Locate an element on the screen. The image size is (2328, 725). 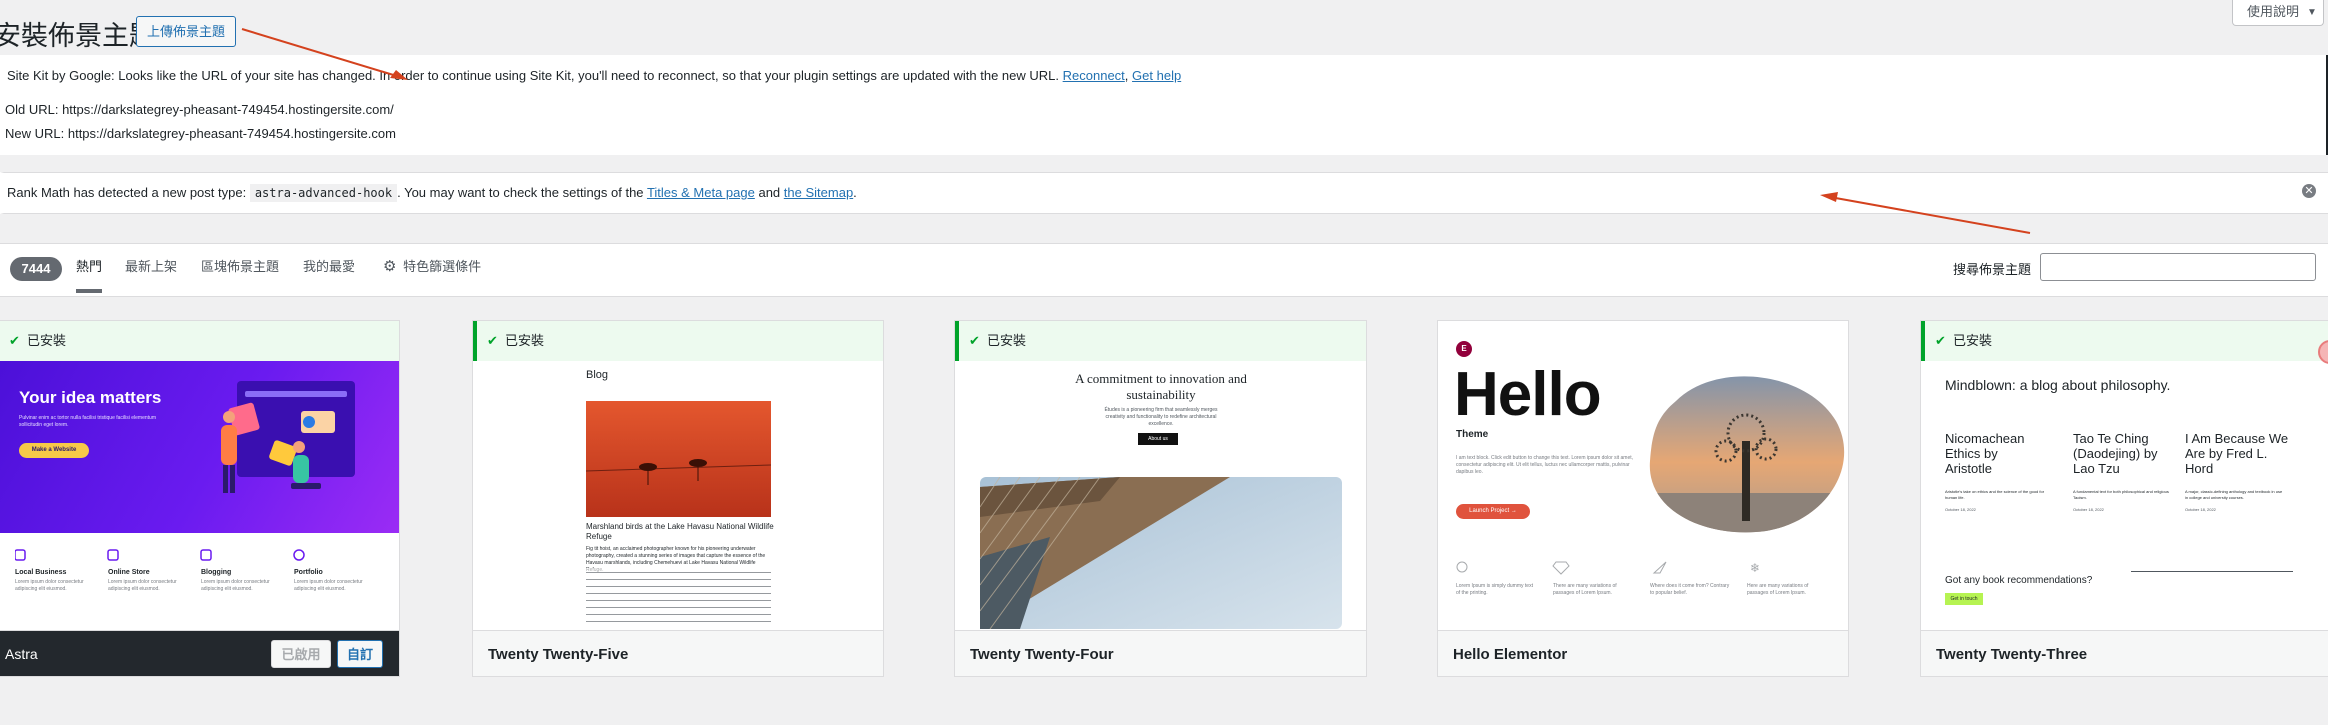
architecture-image is located at coordinates (1161, 553).